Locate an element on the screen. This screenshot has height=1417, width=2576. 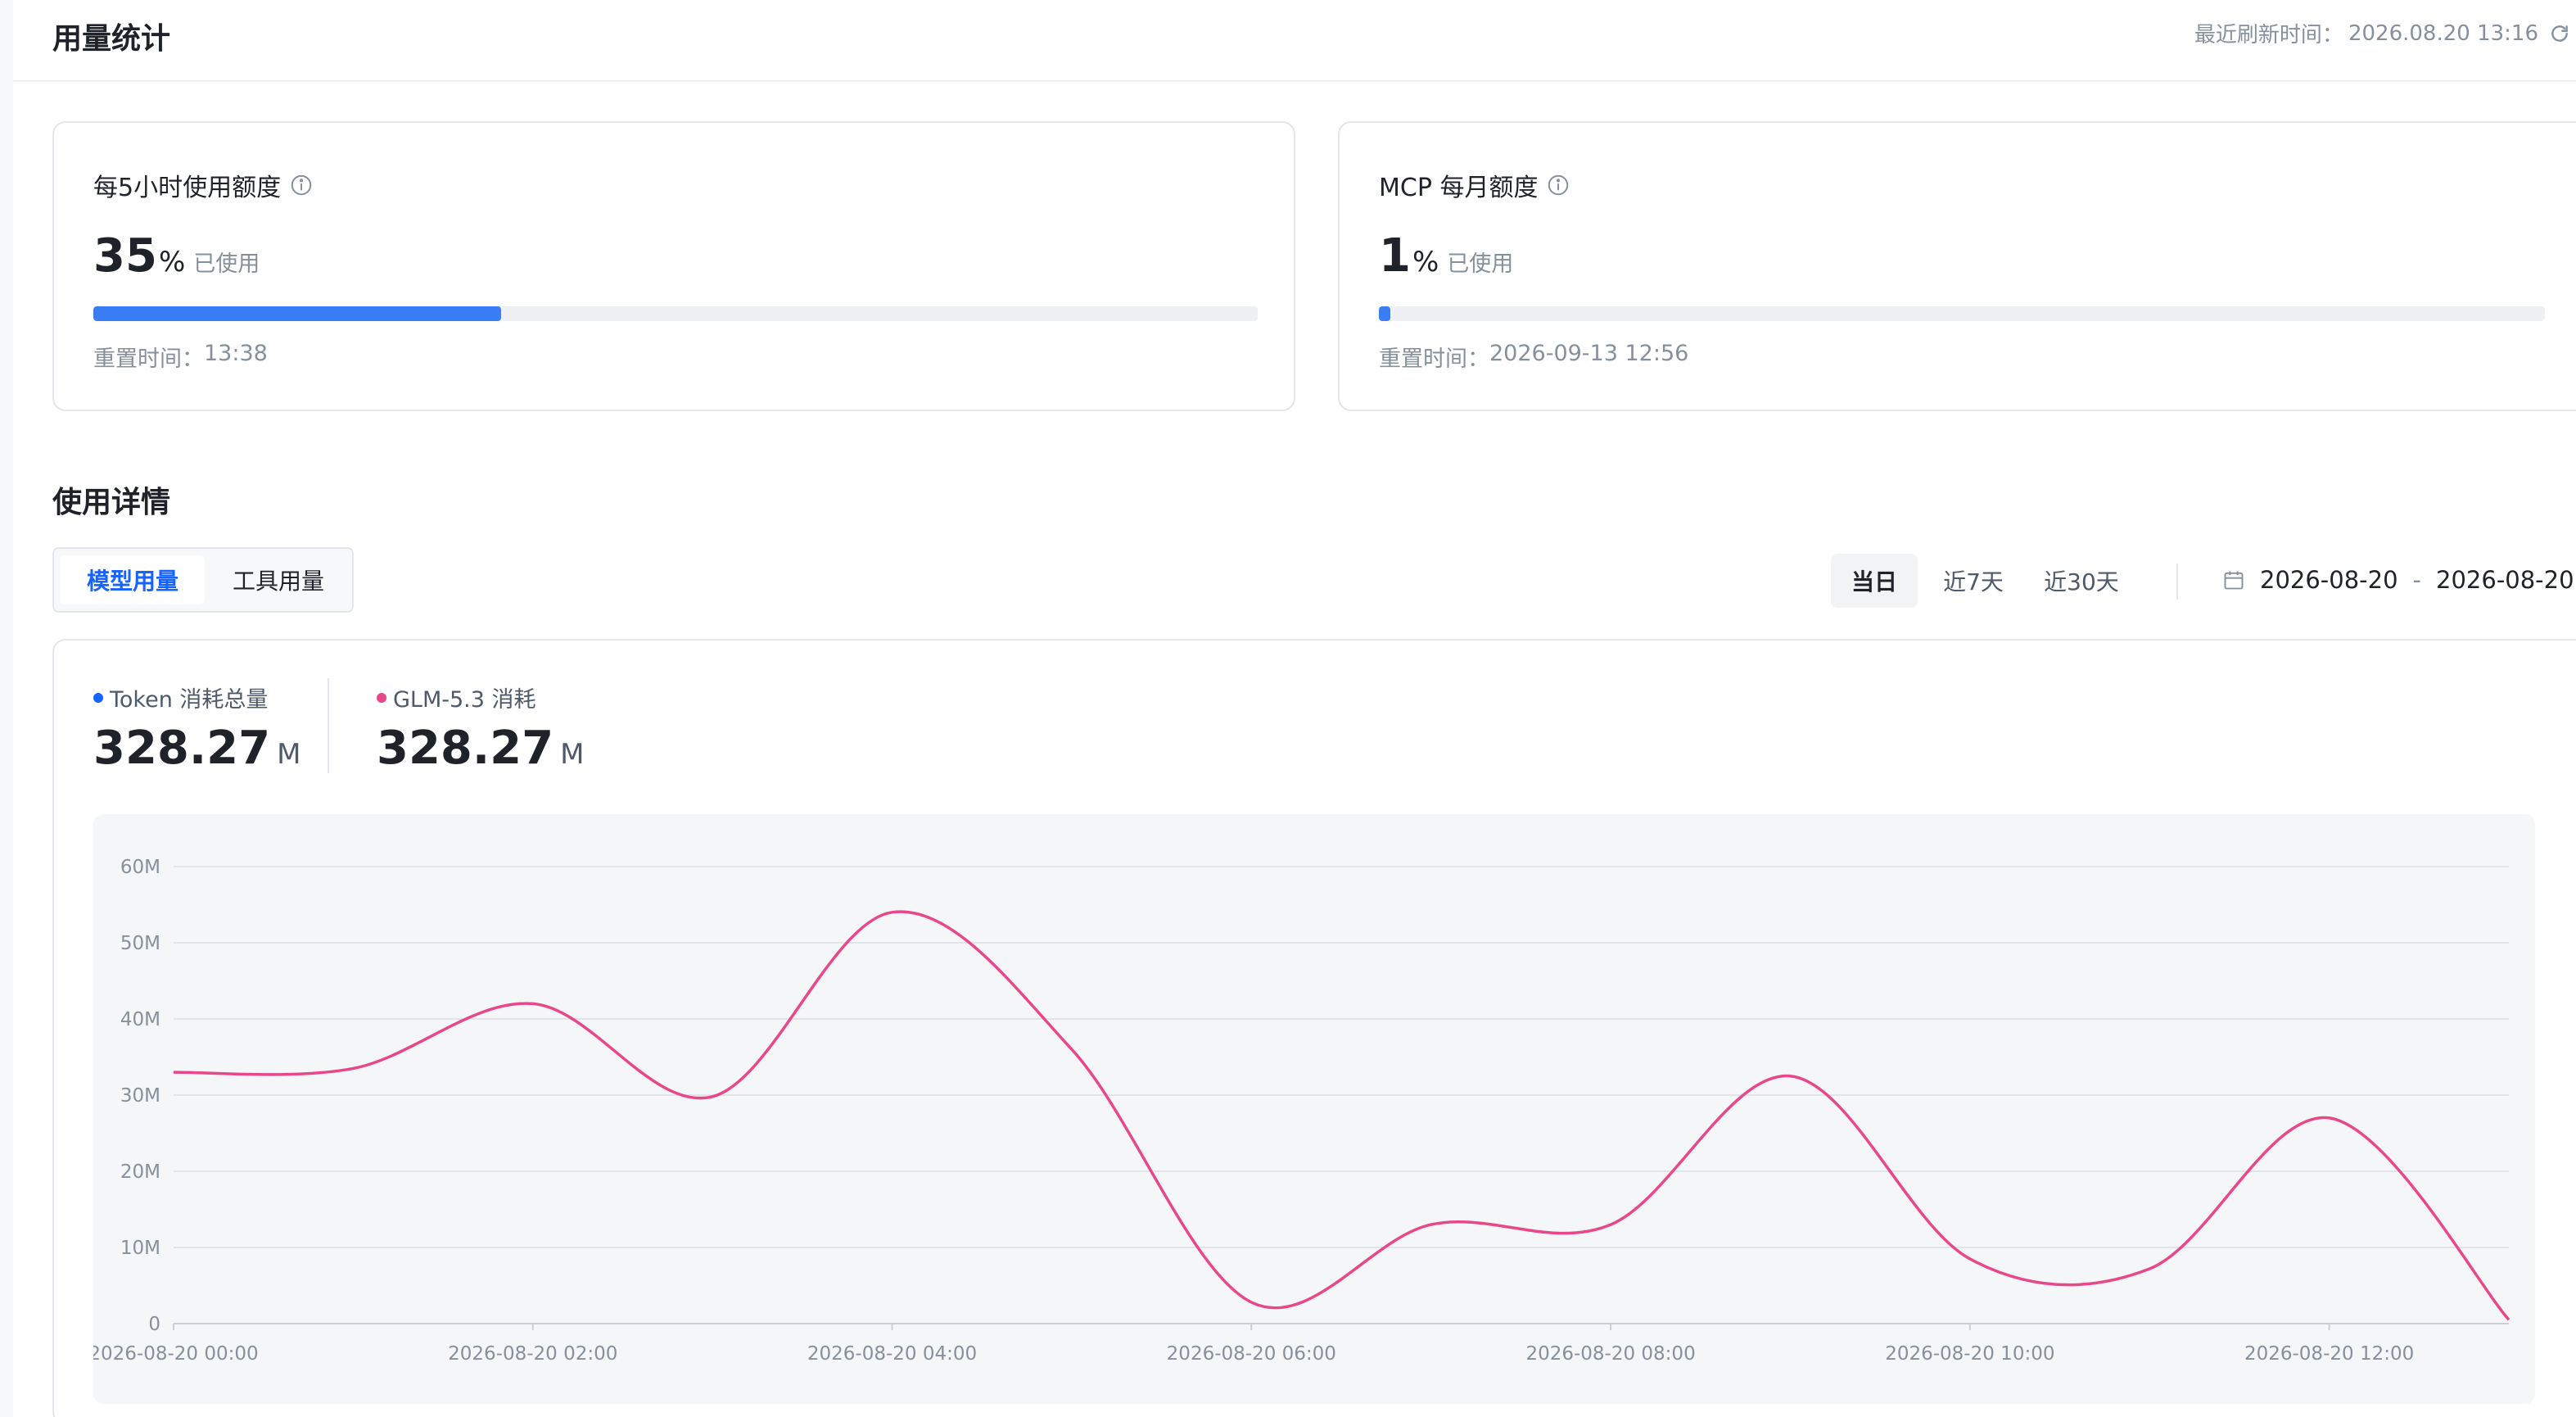
y-tick-label: 50M is located at coordinates (140, 943).